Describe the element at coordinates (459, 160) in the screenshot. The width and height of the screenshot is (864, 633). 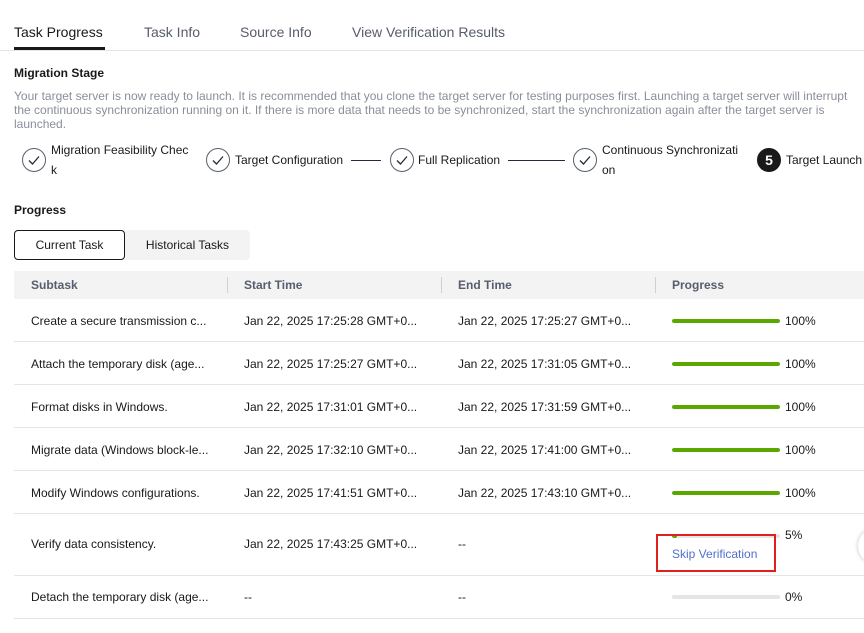
I see `step-label-full-replication: Full Replication` at that location.